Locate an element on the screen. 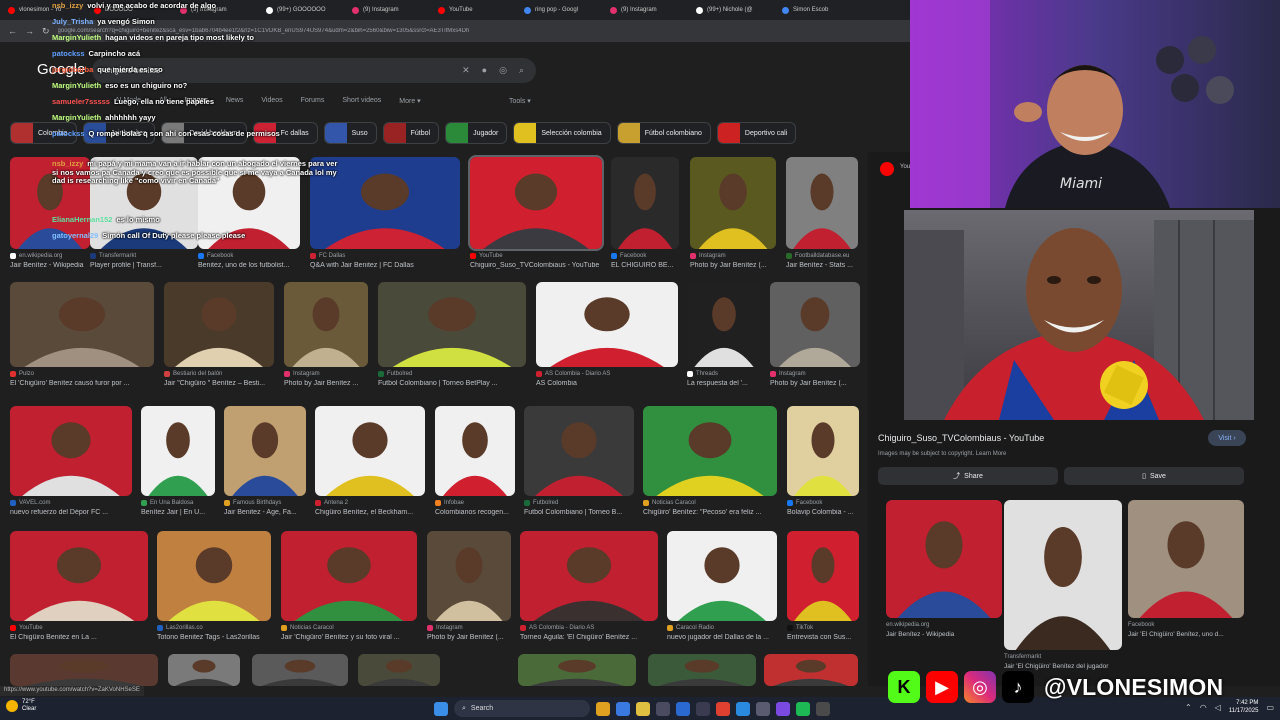 The height and width of the screenshot is (720, 1280). image-source: VAVEL.com is located at coordinates (30, 503).